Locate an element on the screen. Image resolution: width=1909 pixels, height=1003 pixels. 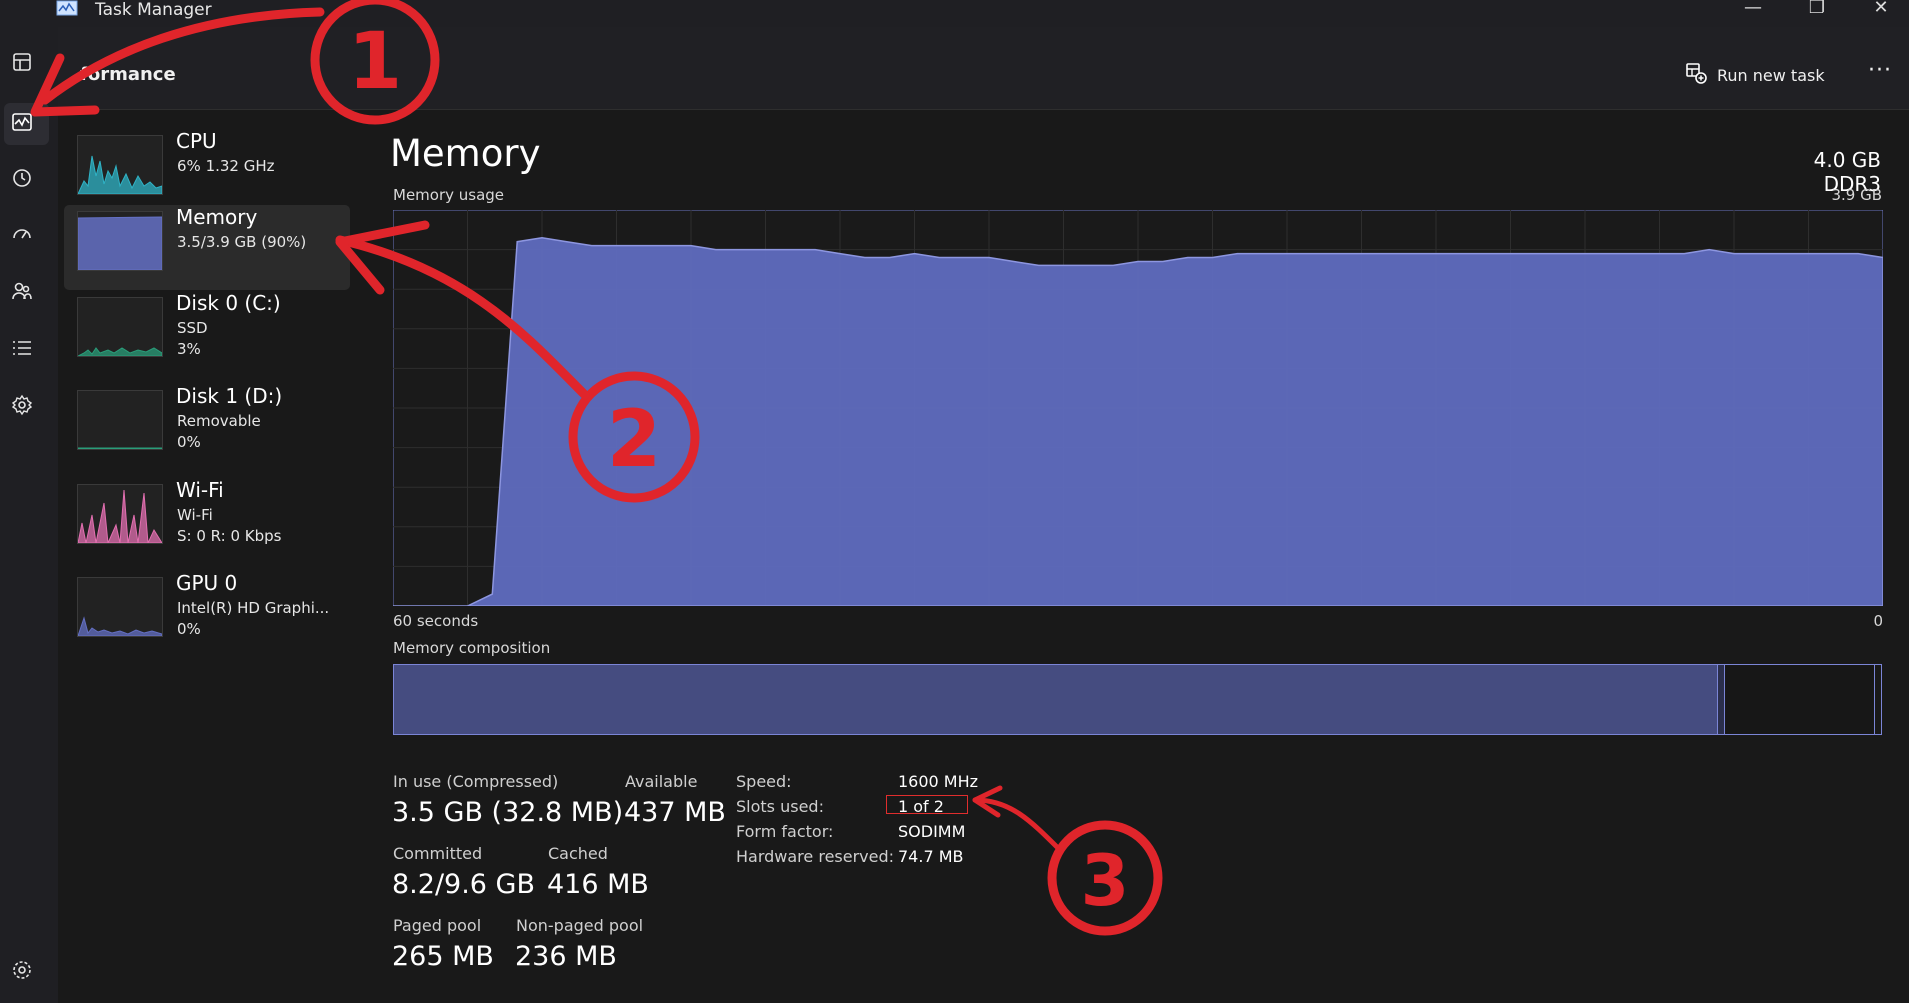
callout-2-arrow is located at coordinates (462, 317).